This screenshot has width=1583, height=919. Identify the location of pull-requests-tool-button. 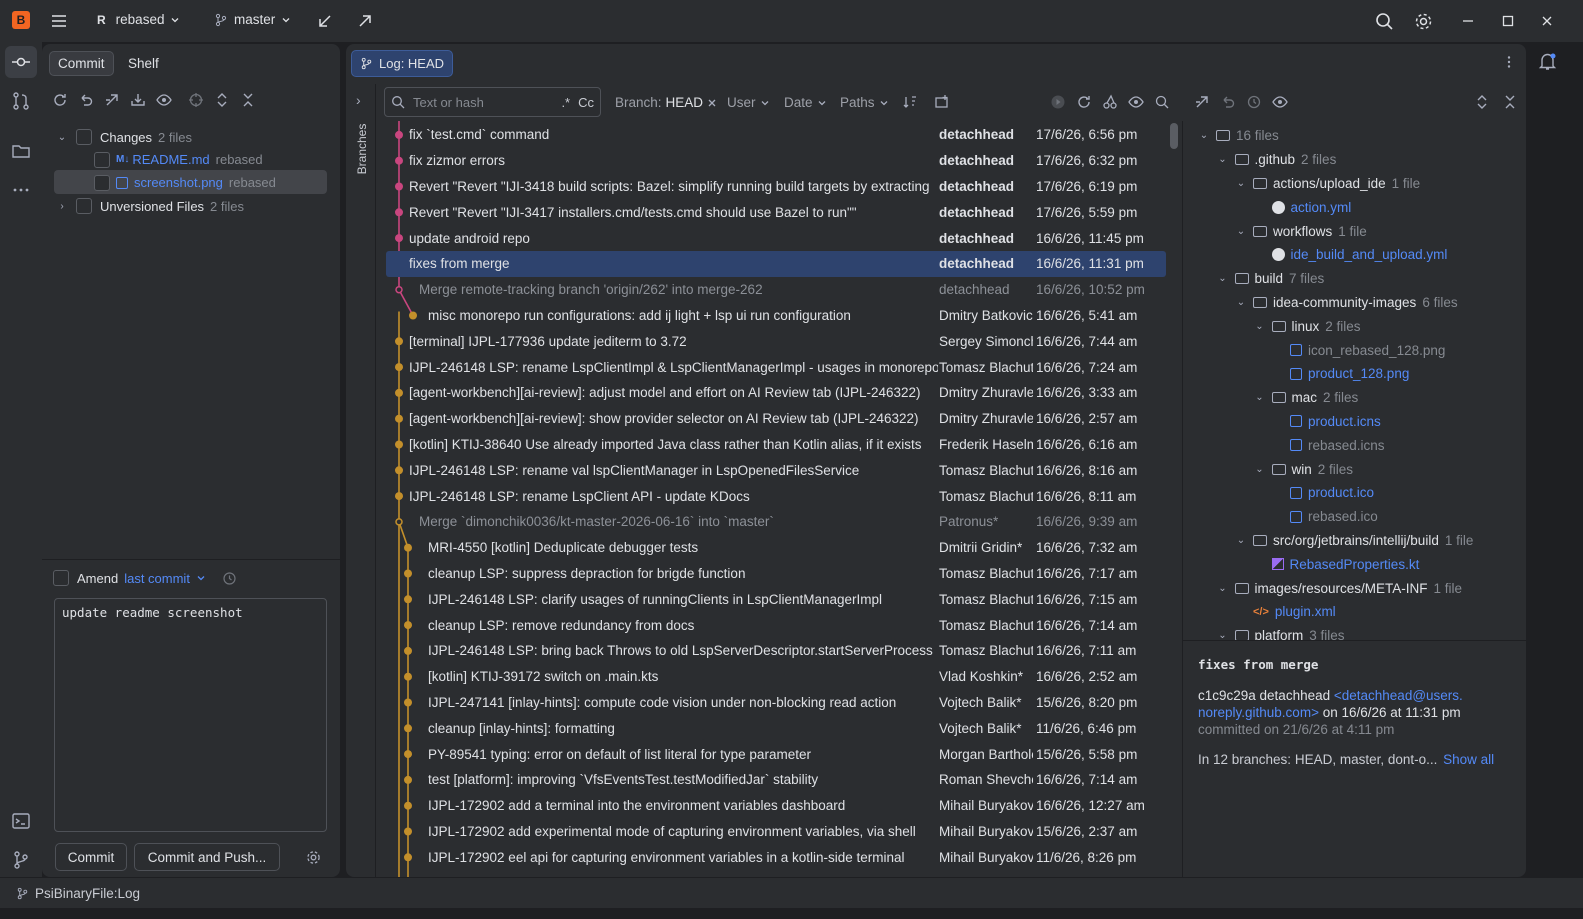
(21, 101).